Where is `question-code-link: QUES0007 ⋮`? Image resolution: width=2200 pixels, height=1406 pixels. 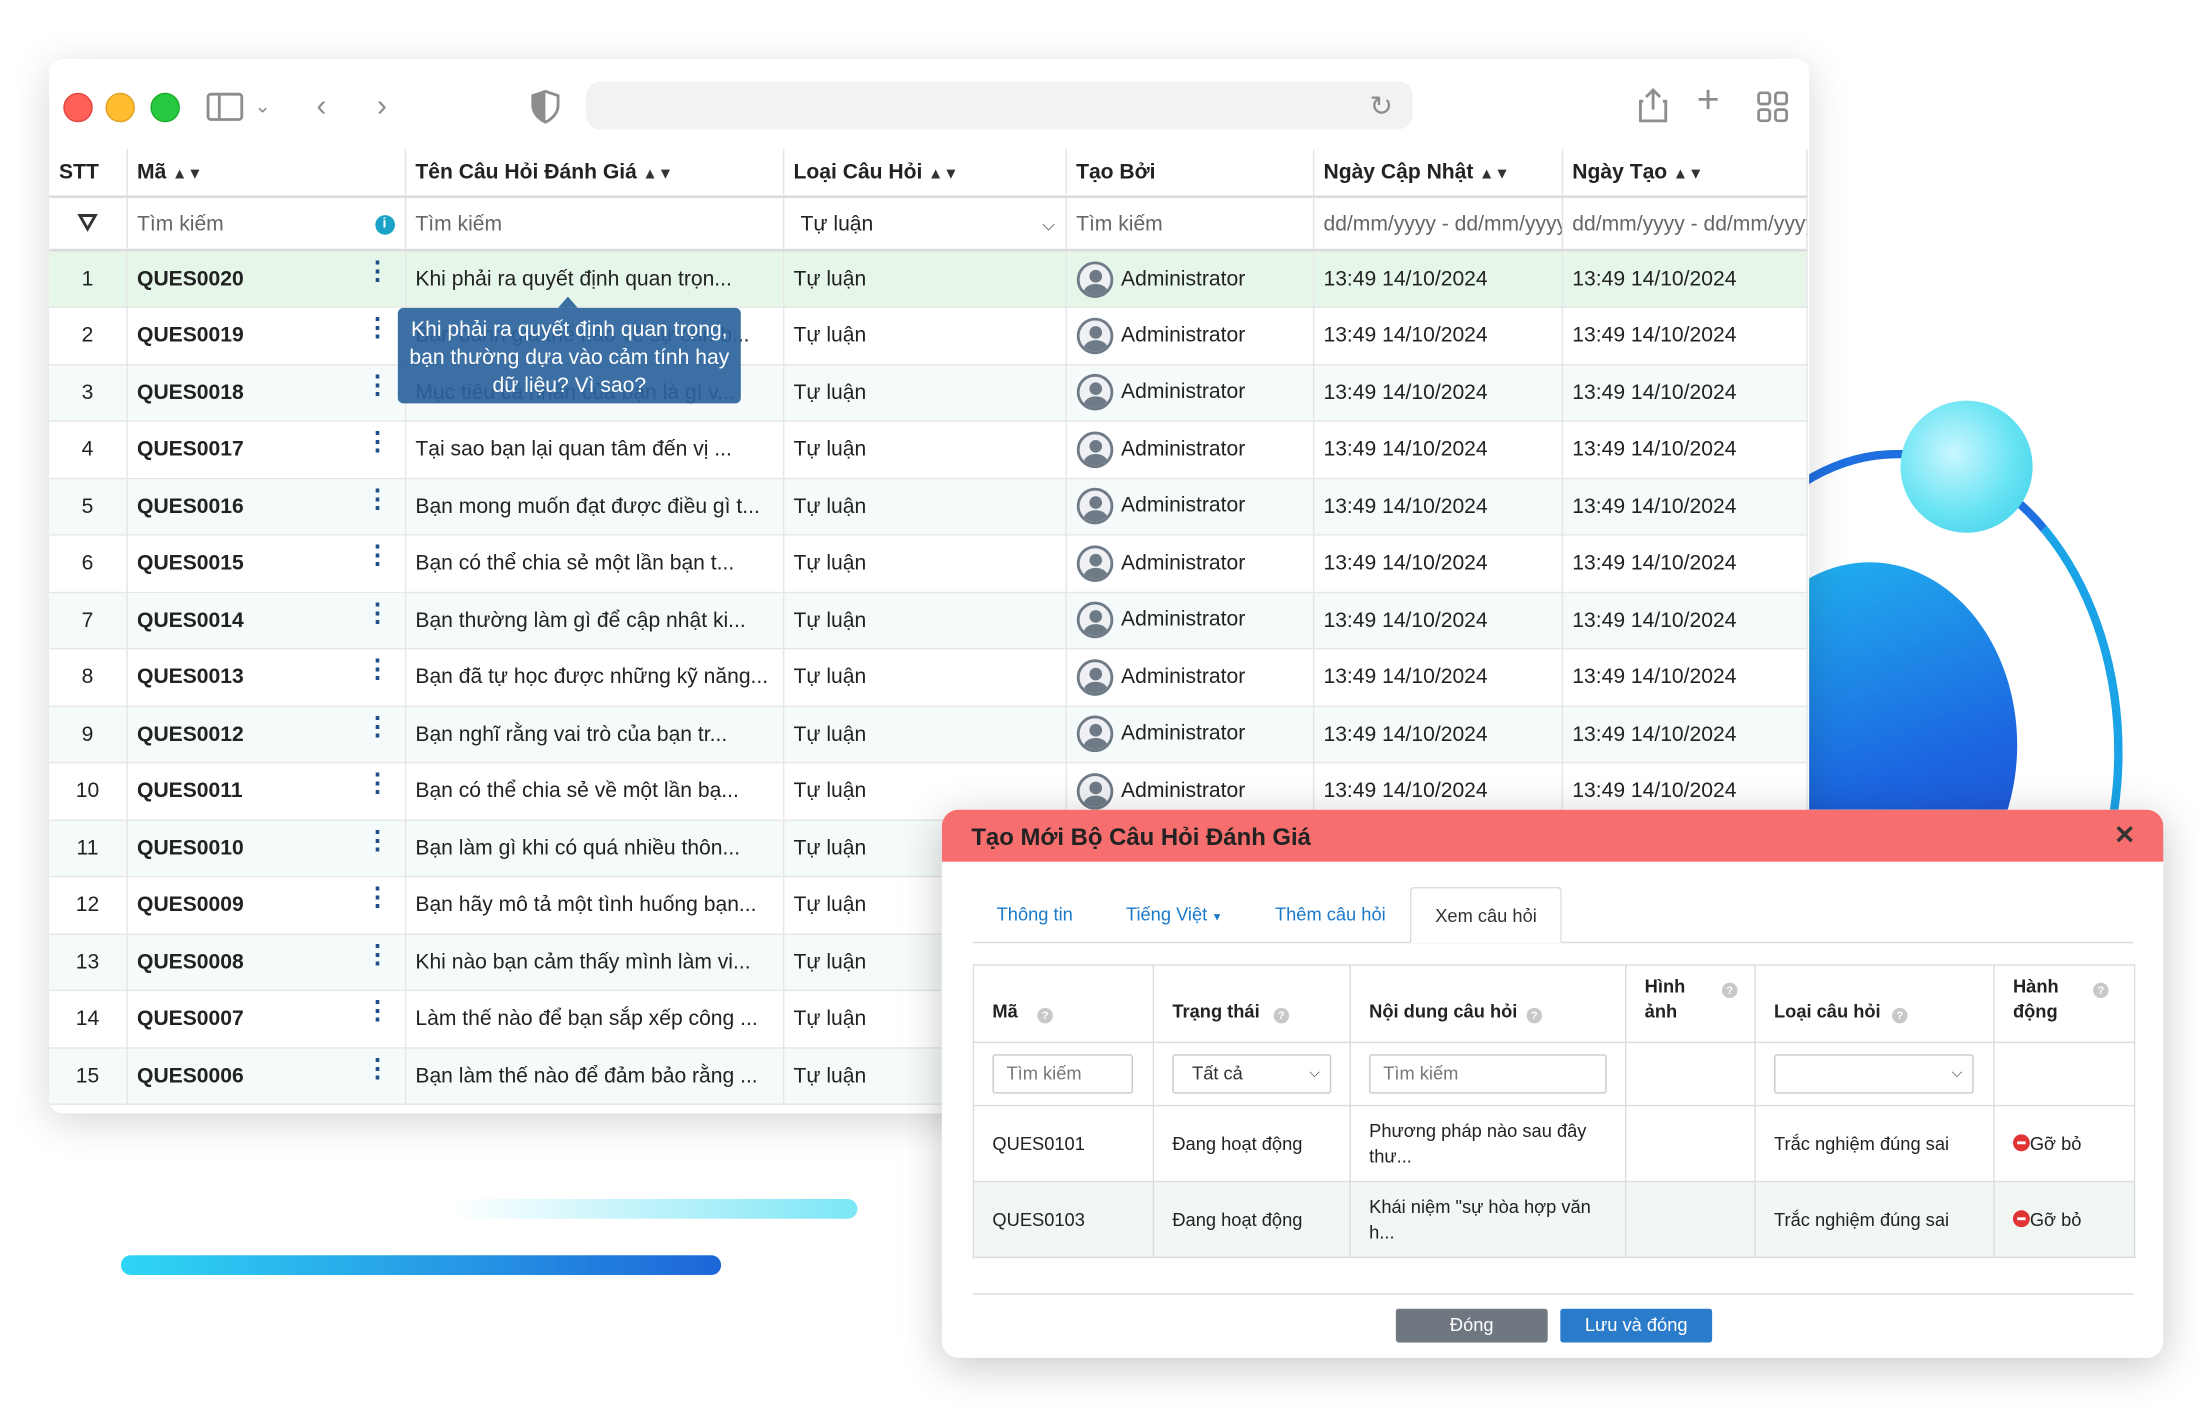
question-code-link: QUES0007 ⋮ is located at coordinates (266, 1019).